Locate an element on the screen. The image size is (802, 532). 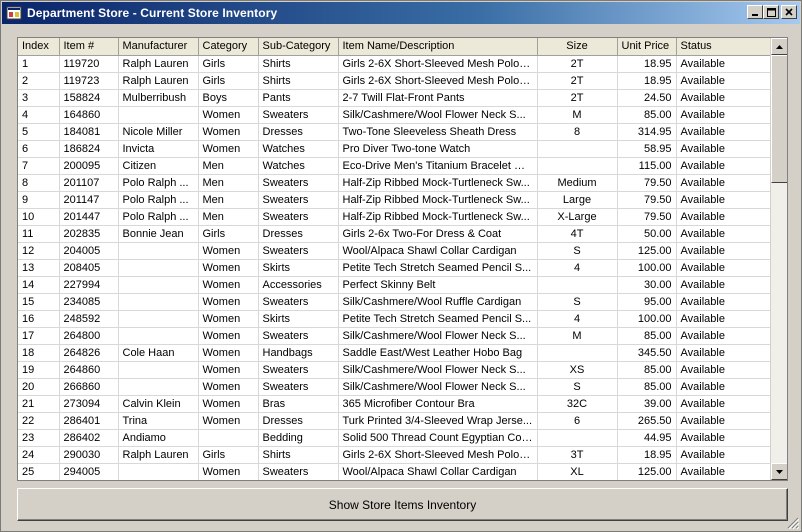
resize-grip-icon is located at coordinates (793, 523).